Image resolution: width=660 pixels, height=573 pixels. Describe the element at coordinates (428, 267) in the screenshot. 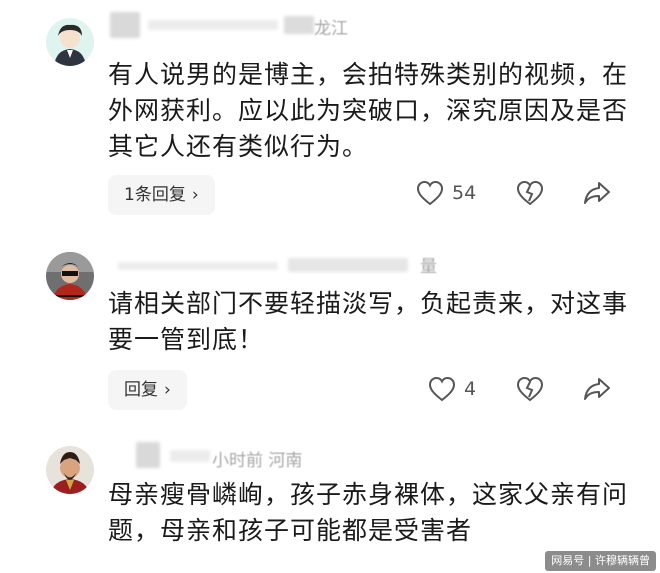

I see `comment-2-meta-visible: 量` at that location.